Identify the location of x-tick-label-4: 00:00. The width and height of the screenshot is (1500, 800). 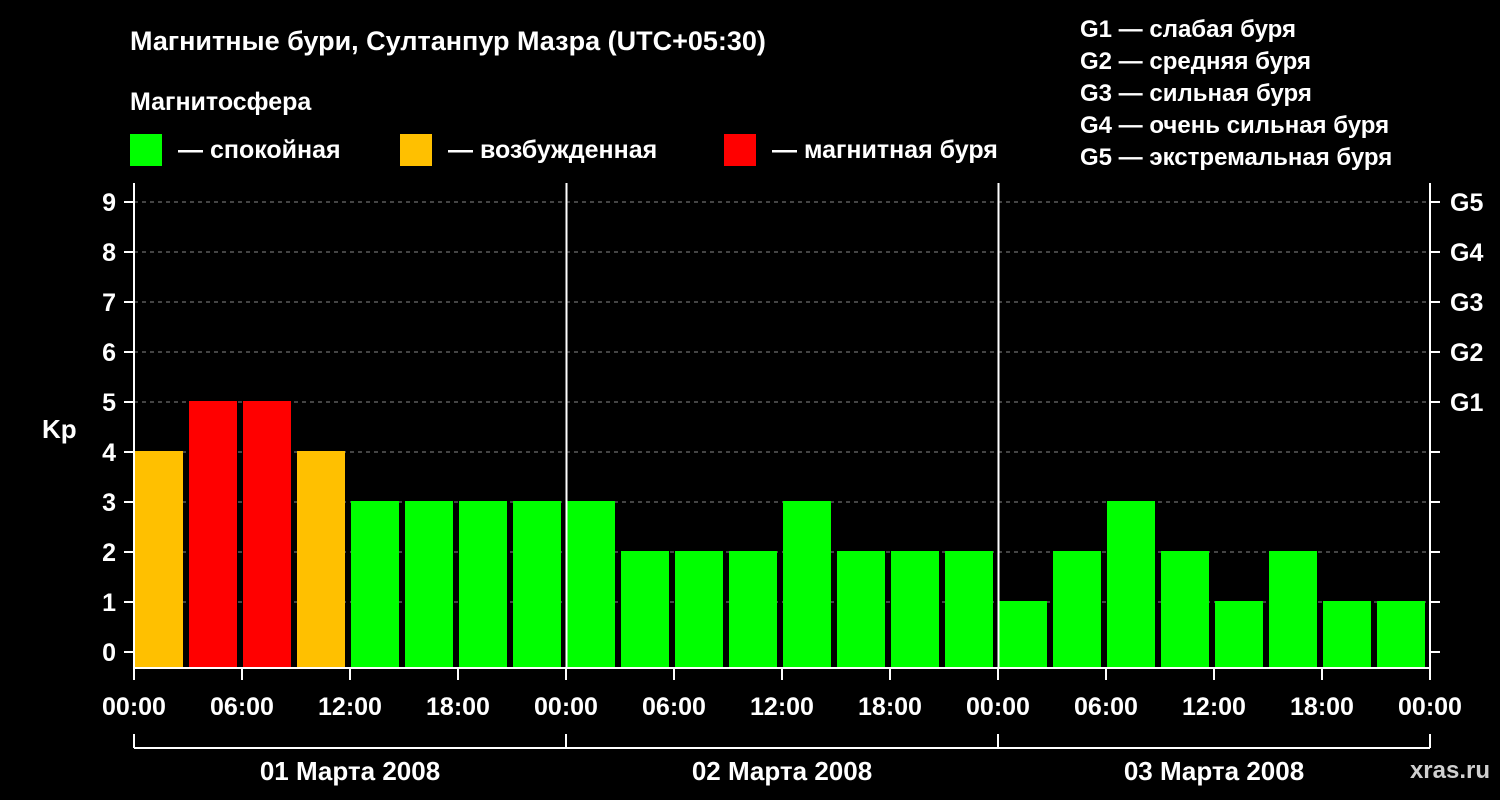
(566, 707).